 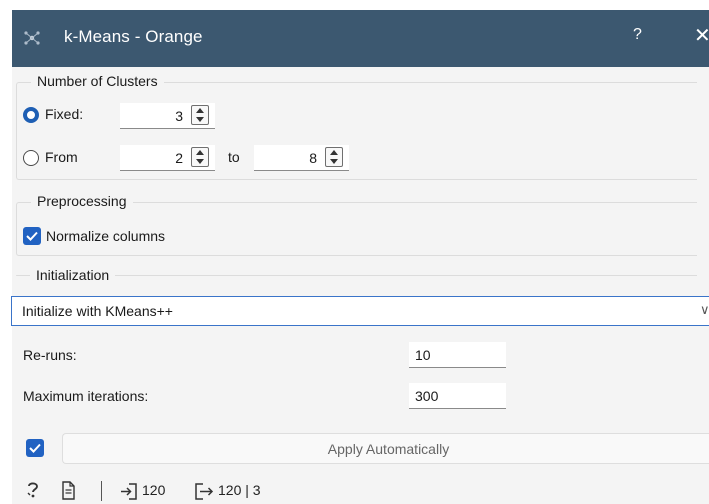 What do you see at coordinates (301, 158) in the screenshot?
I see `to-clusters-spinbox: 8` at bounding box center [301, 158].